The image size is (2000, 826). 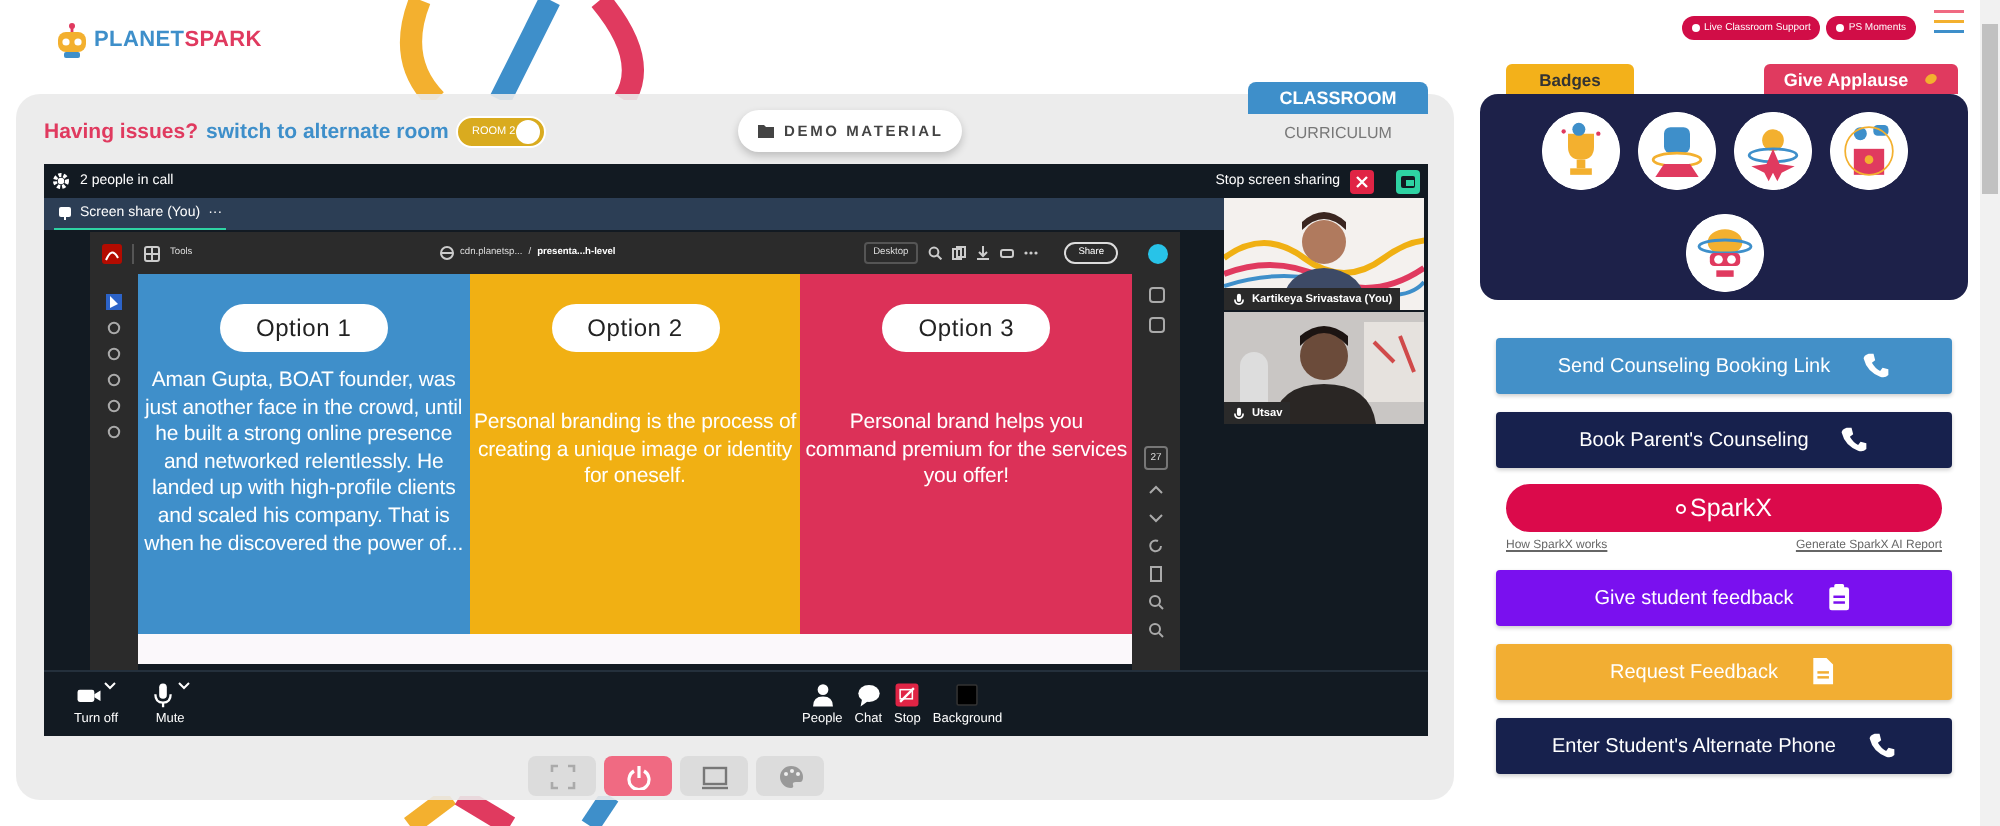 What do you see at coordinates (1156, 574) in the screenshot?
I see `page-icon` at bounding box center [1156, 574].